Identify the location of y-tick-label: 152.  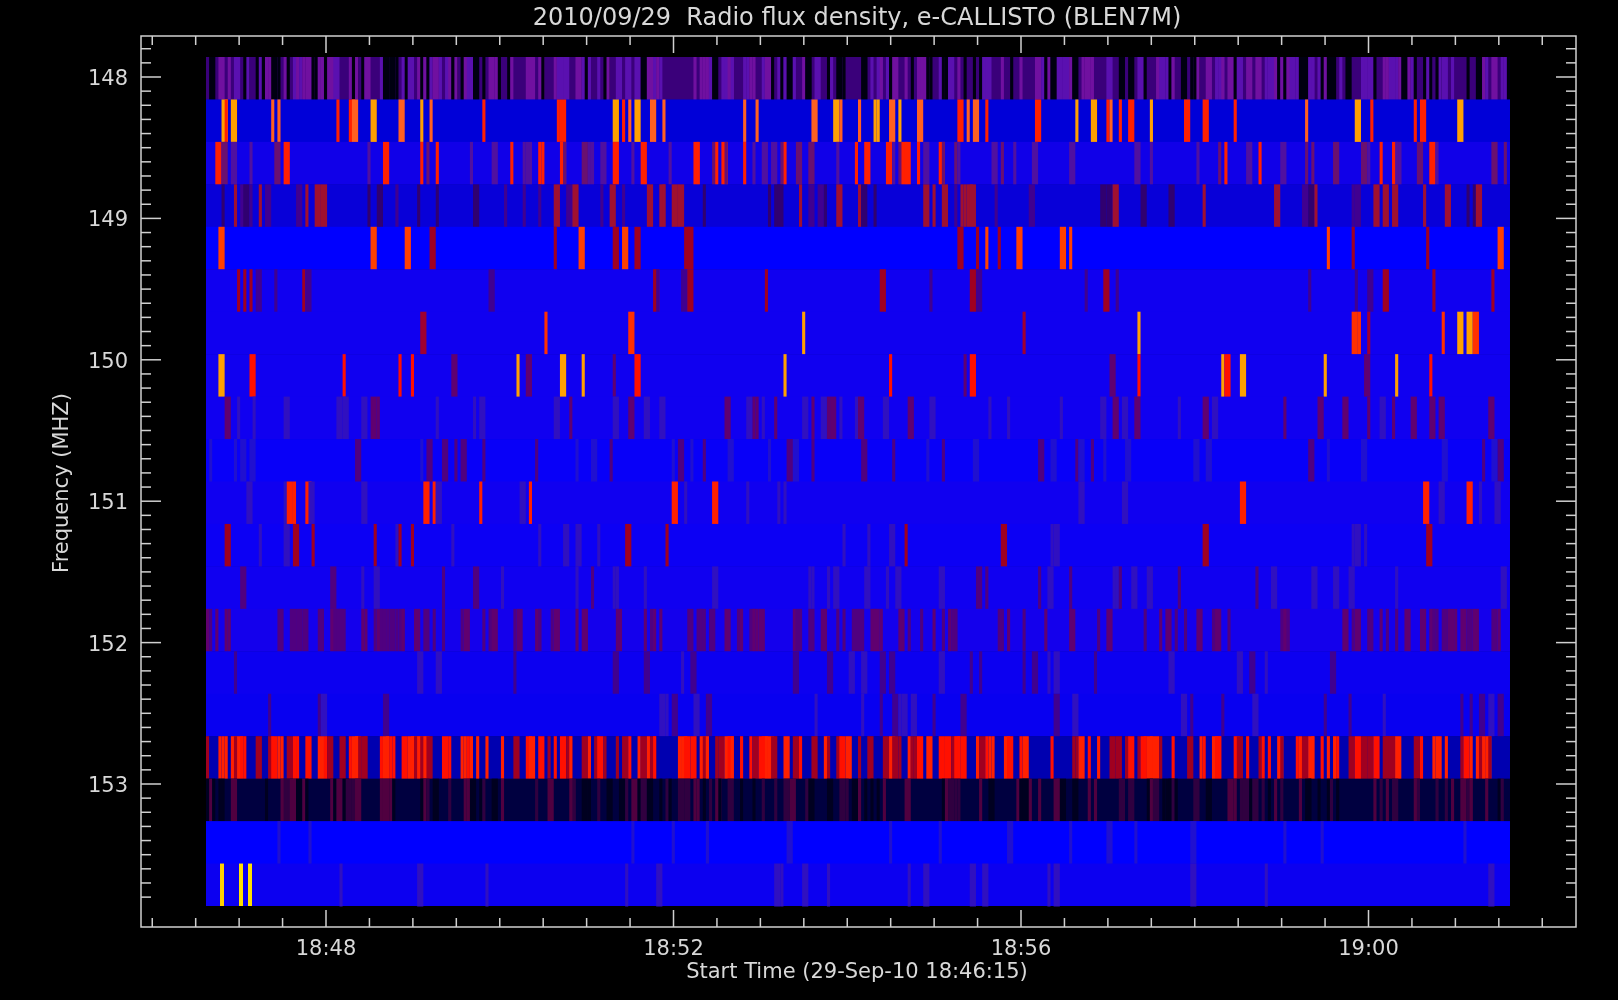
(107, 643).